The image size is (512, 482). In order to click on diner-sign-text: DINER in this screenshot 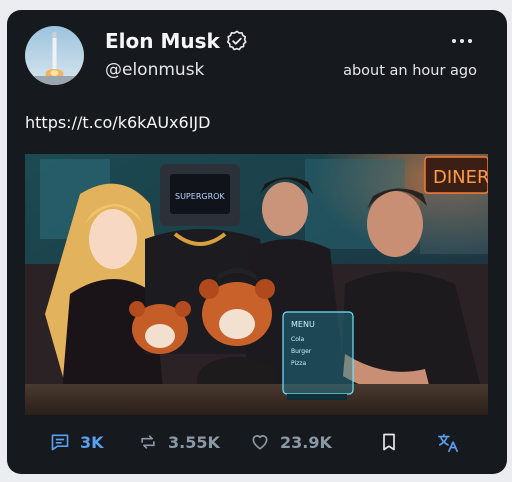, I will do `click(460, 177)`.